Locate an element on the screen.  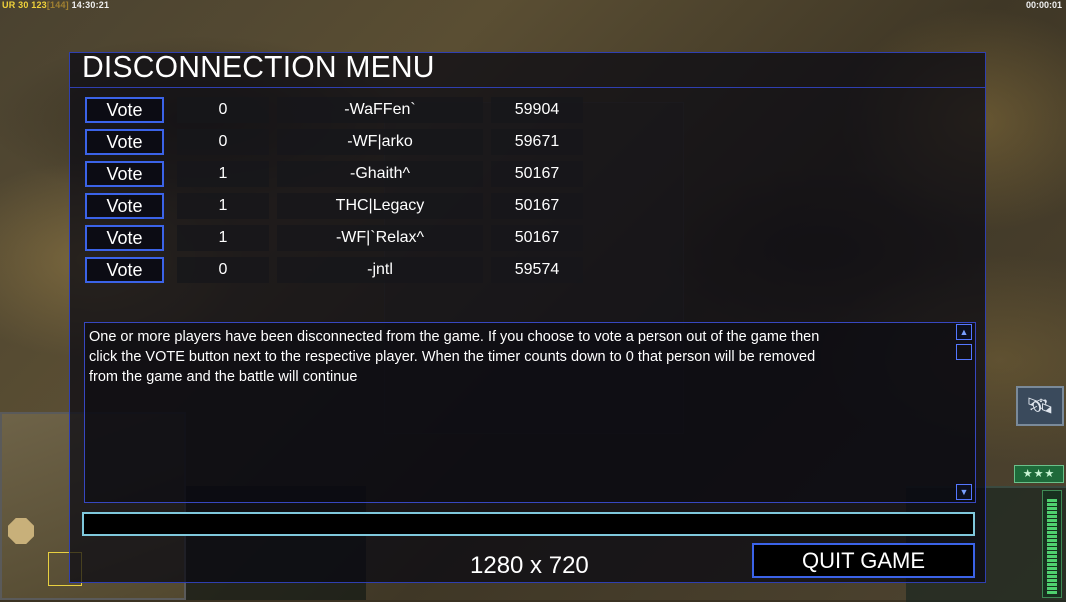
hud-frame-cap: [144] is located at coordinates (57, 5).